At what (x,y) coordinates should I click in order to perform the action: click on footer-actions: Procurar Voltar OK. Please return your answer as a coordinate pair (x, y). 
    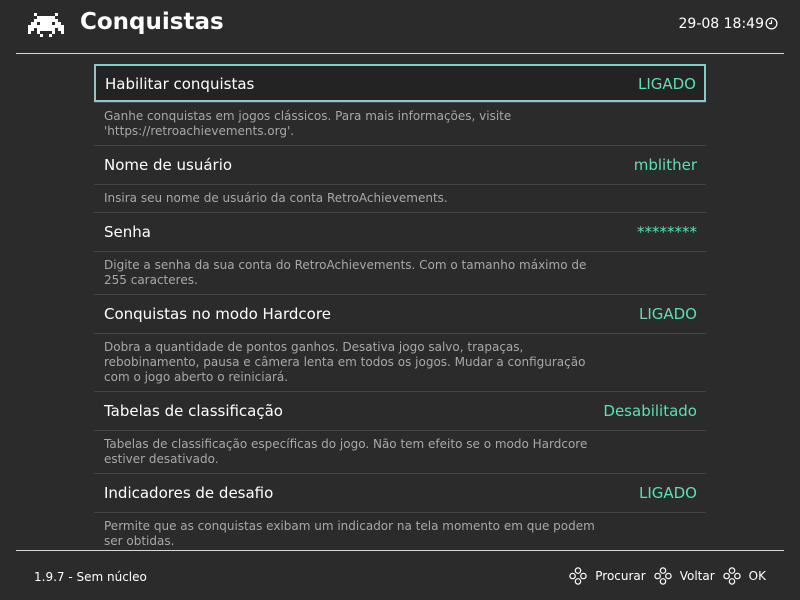
    Looking at the image, I should click on (663, 576).